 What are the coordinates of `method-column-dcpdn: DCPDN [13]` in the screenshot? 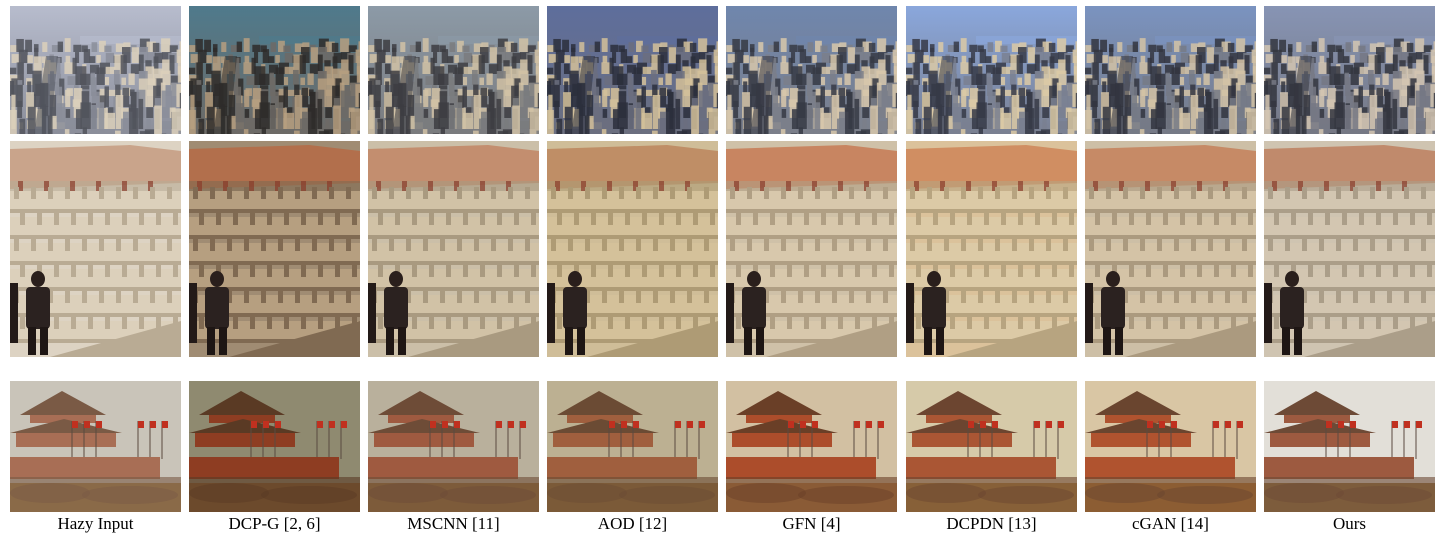 It's located at (991, 269).